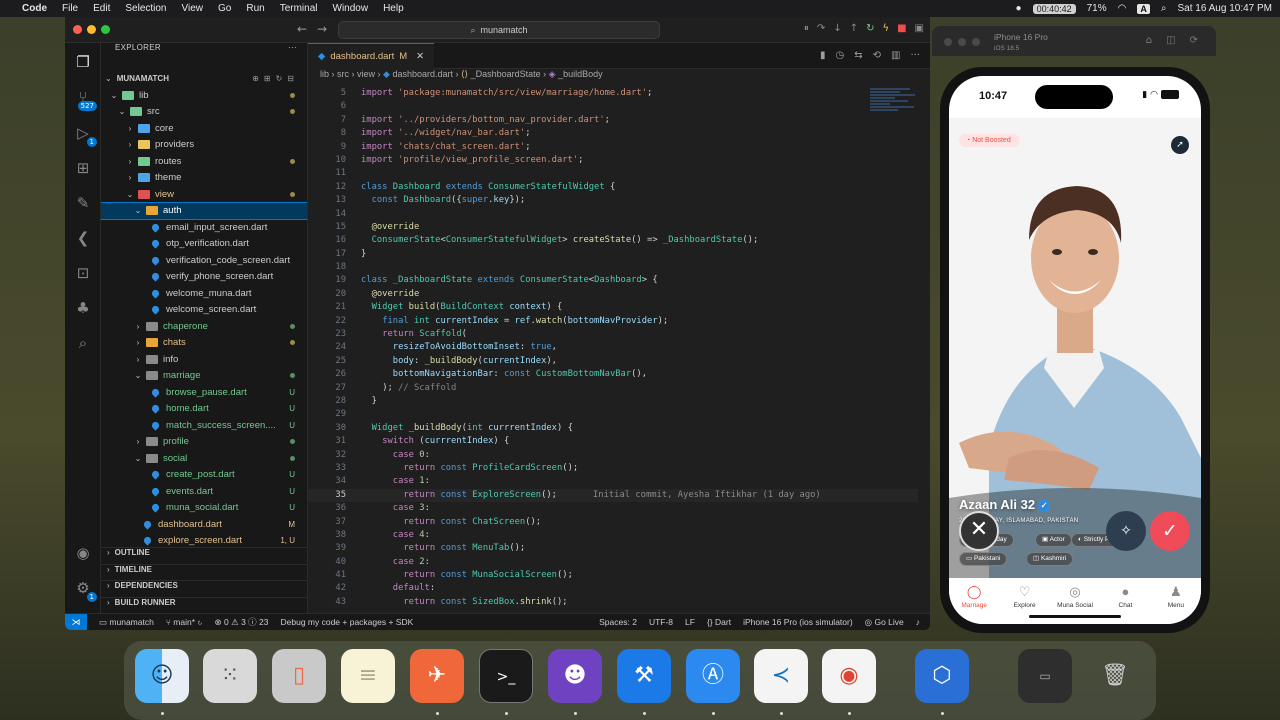  I want to click on status-debug-mode: Debug my code + packages + SDK, so click(347, 622).